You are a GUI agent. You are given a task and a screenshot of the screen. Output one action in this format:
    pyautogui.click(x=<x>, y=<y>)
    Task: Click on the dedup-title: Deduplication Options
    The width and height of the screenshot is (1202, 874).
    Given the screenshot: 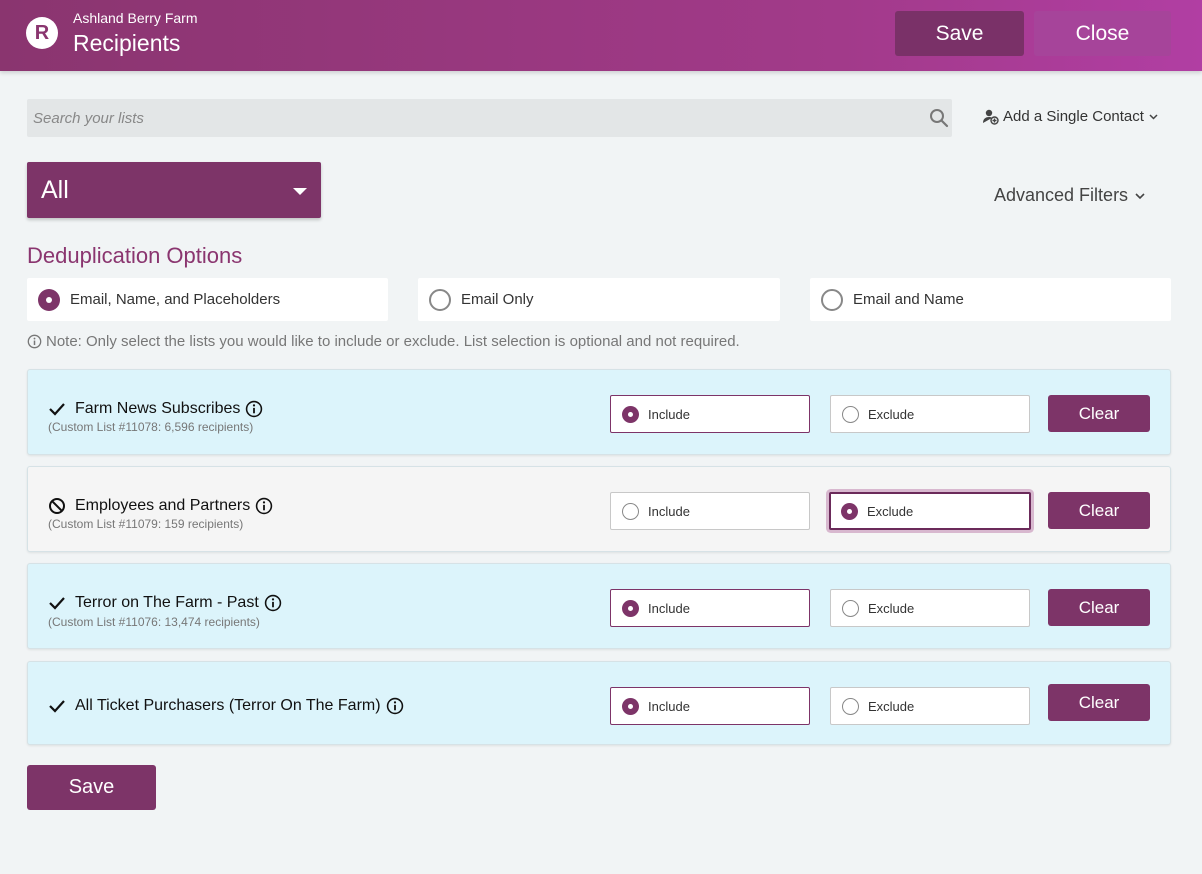 What is the action you would take?
    pyautogui.click(x=135, y=255)
    